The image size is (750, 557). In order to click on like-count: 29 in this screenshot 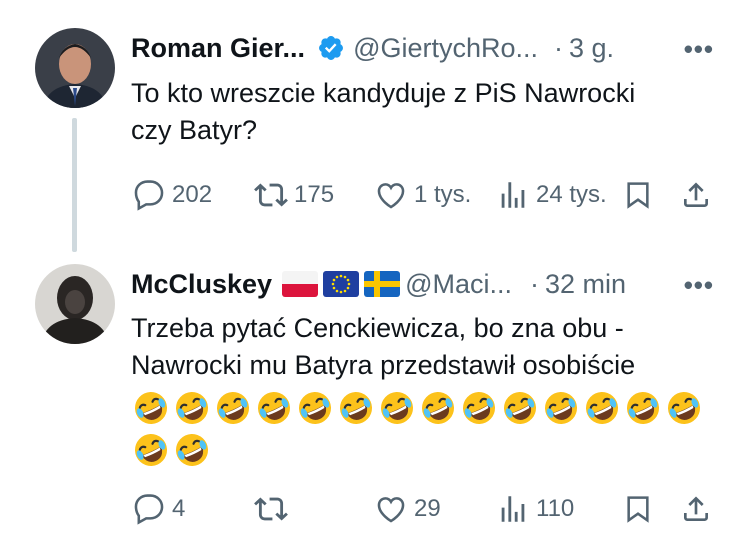, I will do `click(427, 508)`.